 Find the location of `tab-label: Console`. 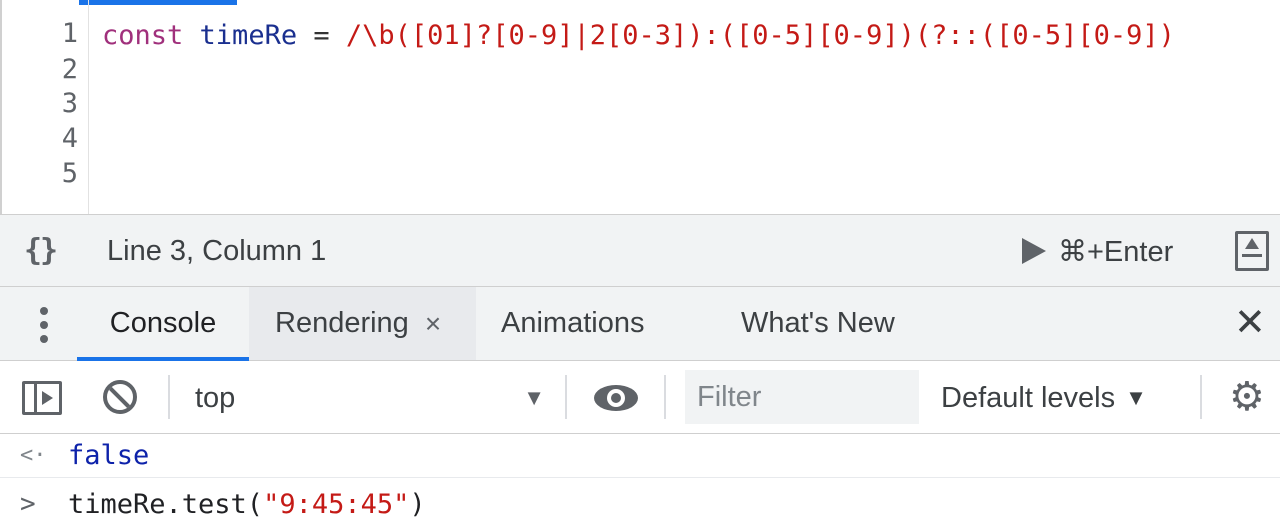

tab-label: Console is located at coordinates (163, 323).